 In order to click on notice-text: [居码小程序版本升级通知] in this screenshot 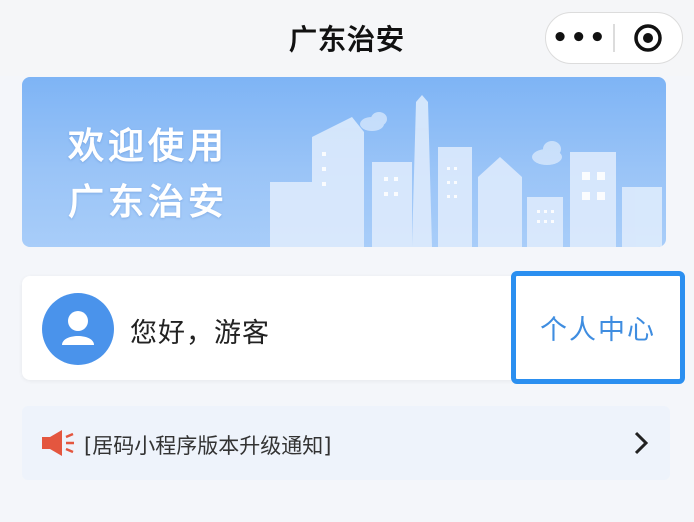, I will do `click(208, 446)`.